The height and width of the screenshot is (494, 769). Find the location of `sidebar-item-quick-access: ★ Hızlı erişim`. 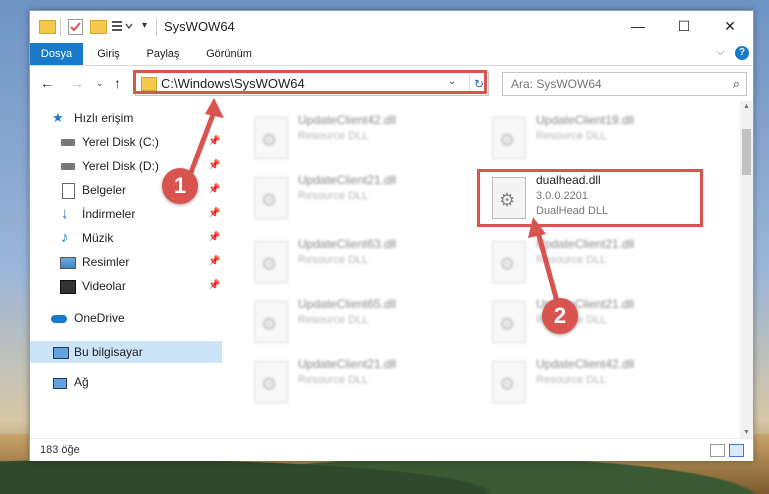

sidebar-item-quick-access: ★ Hızlı erişim is located at coordinates (126, 118).